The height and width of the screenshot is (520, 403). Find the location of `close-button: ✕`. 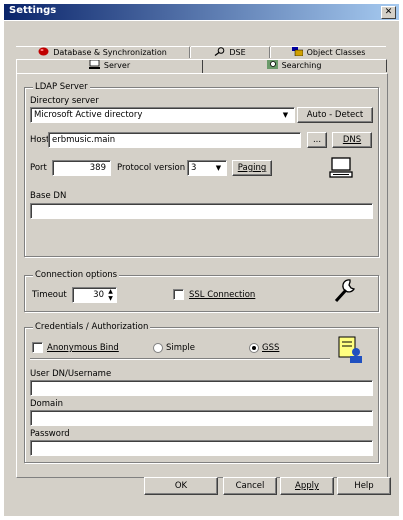

close-button: ✕ is located at coordinates (388, 12).